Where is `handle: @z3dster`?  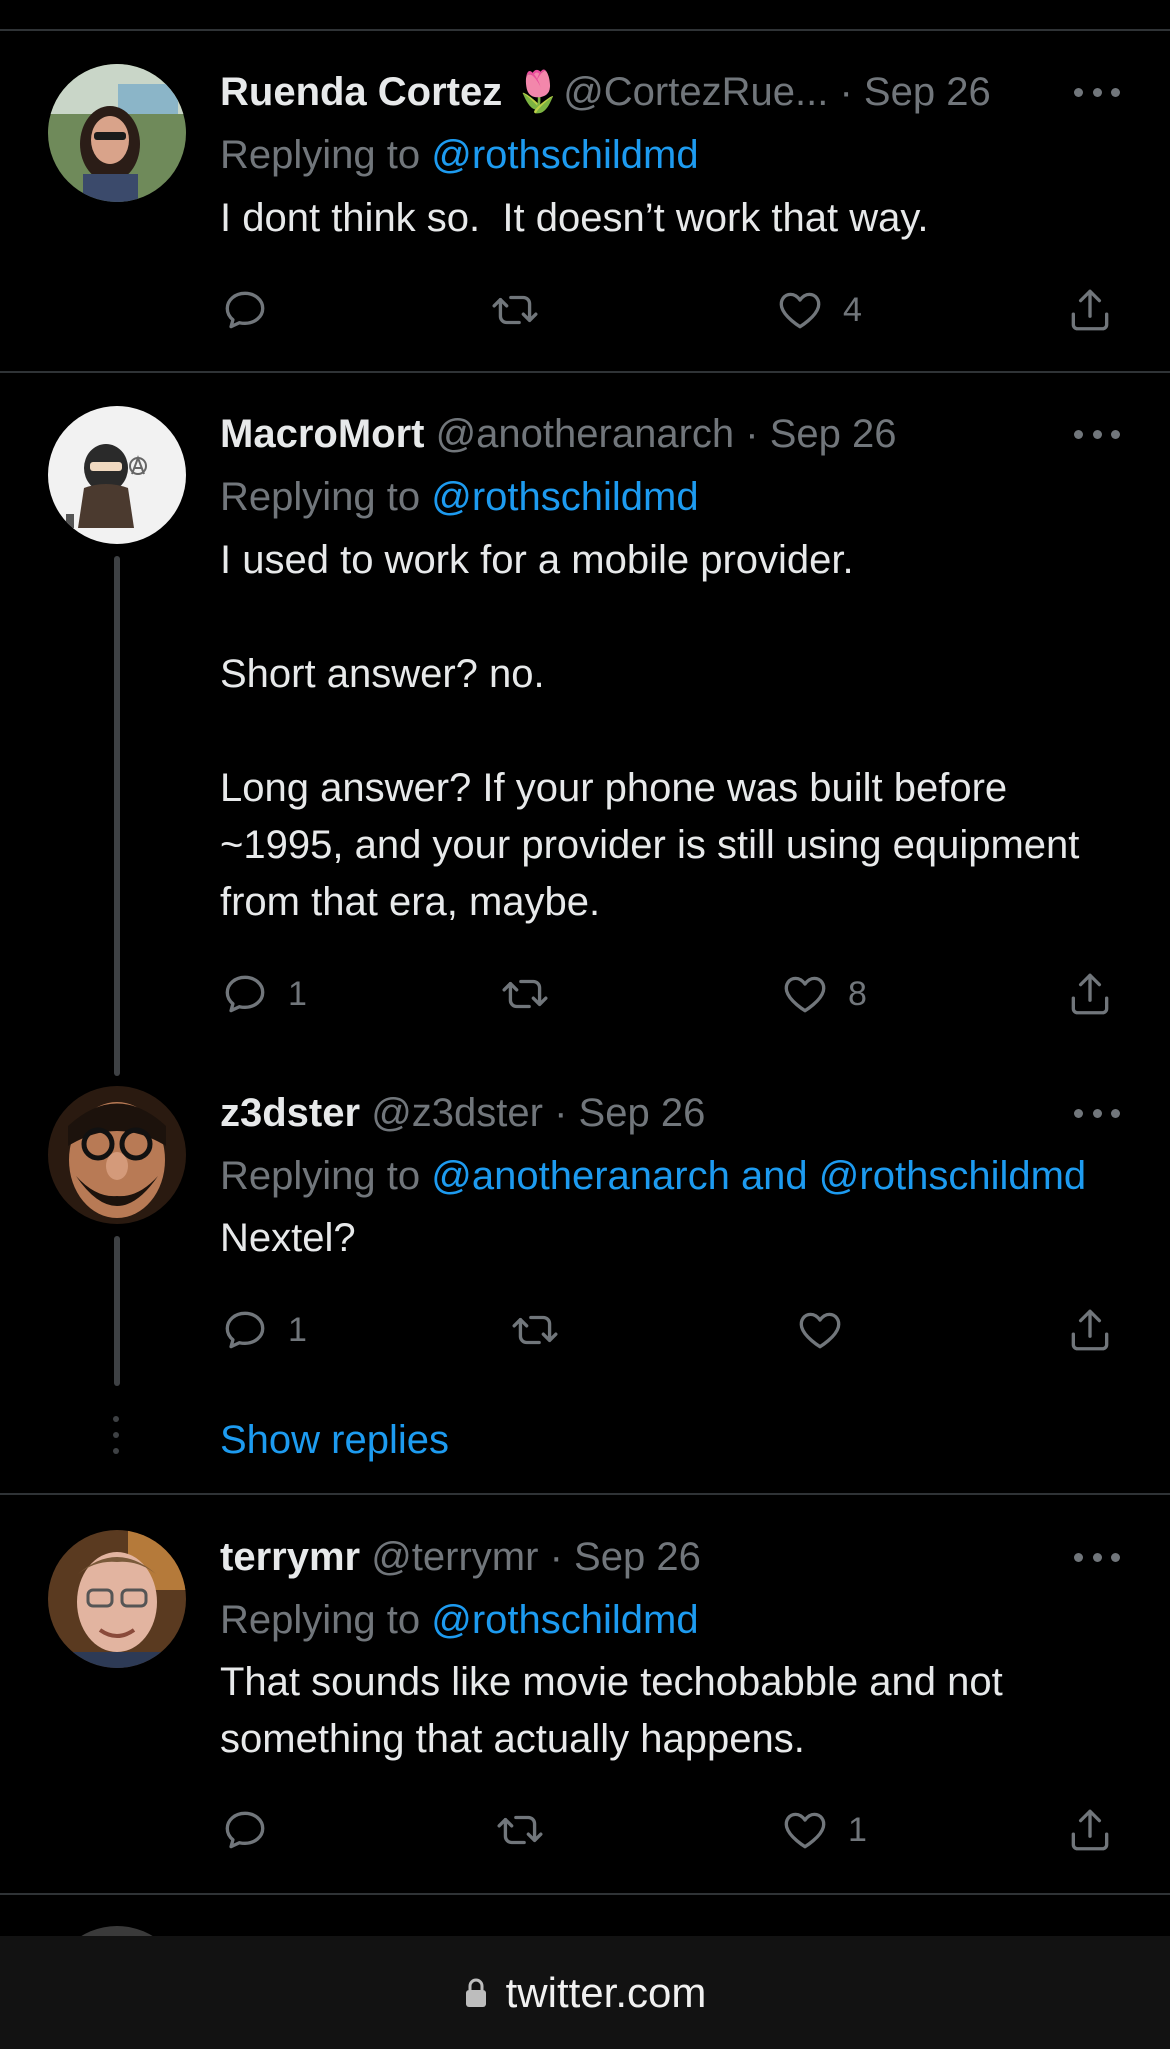 handle: @z3dster is located at coordinates (457, 1113).